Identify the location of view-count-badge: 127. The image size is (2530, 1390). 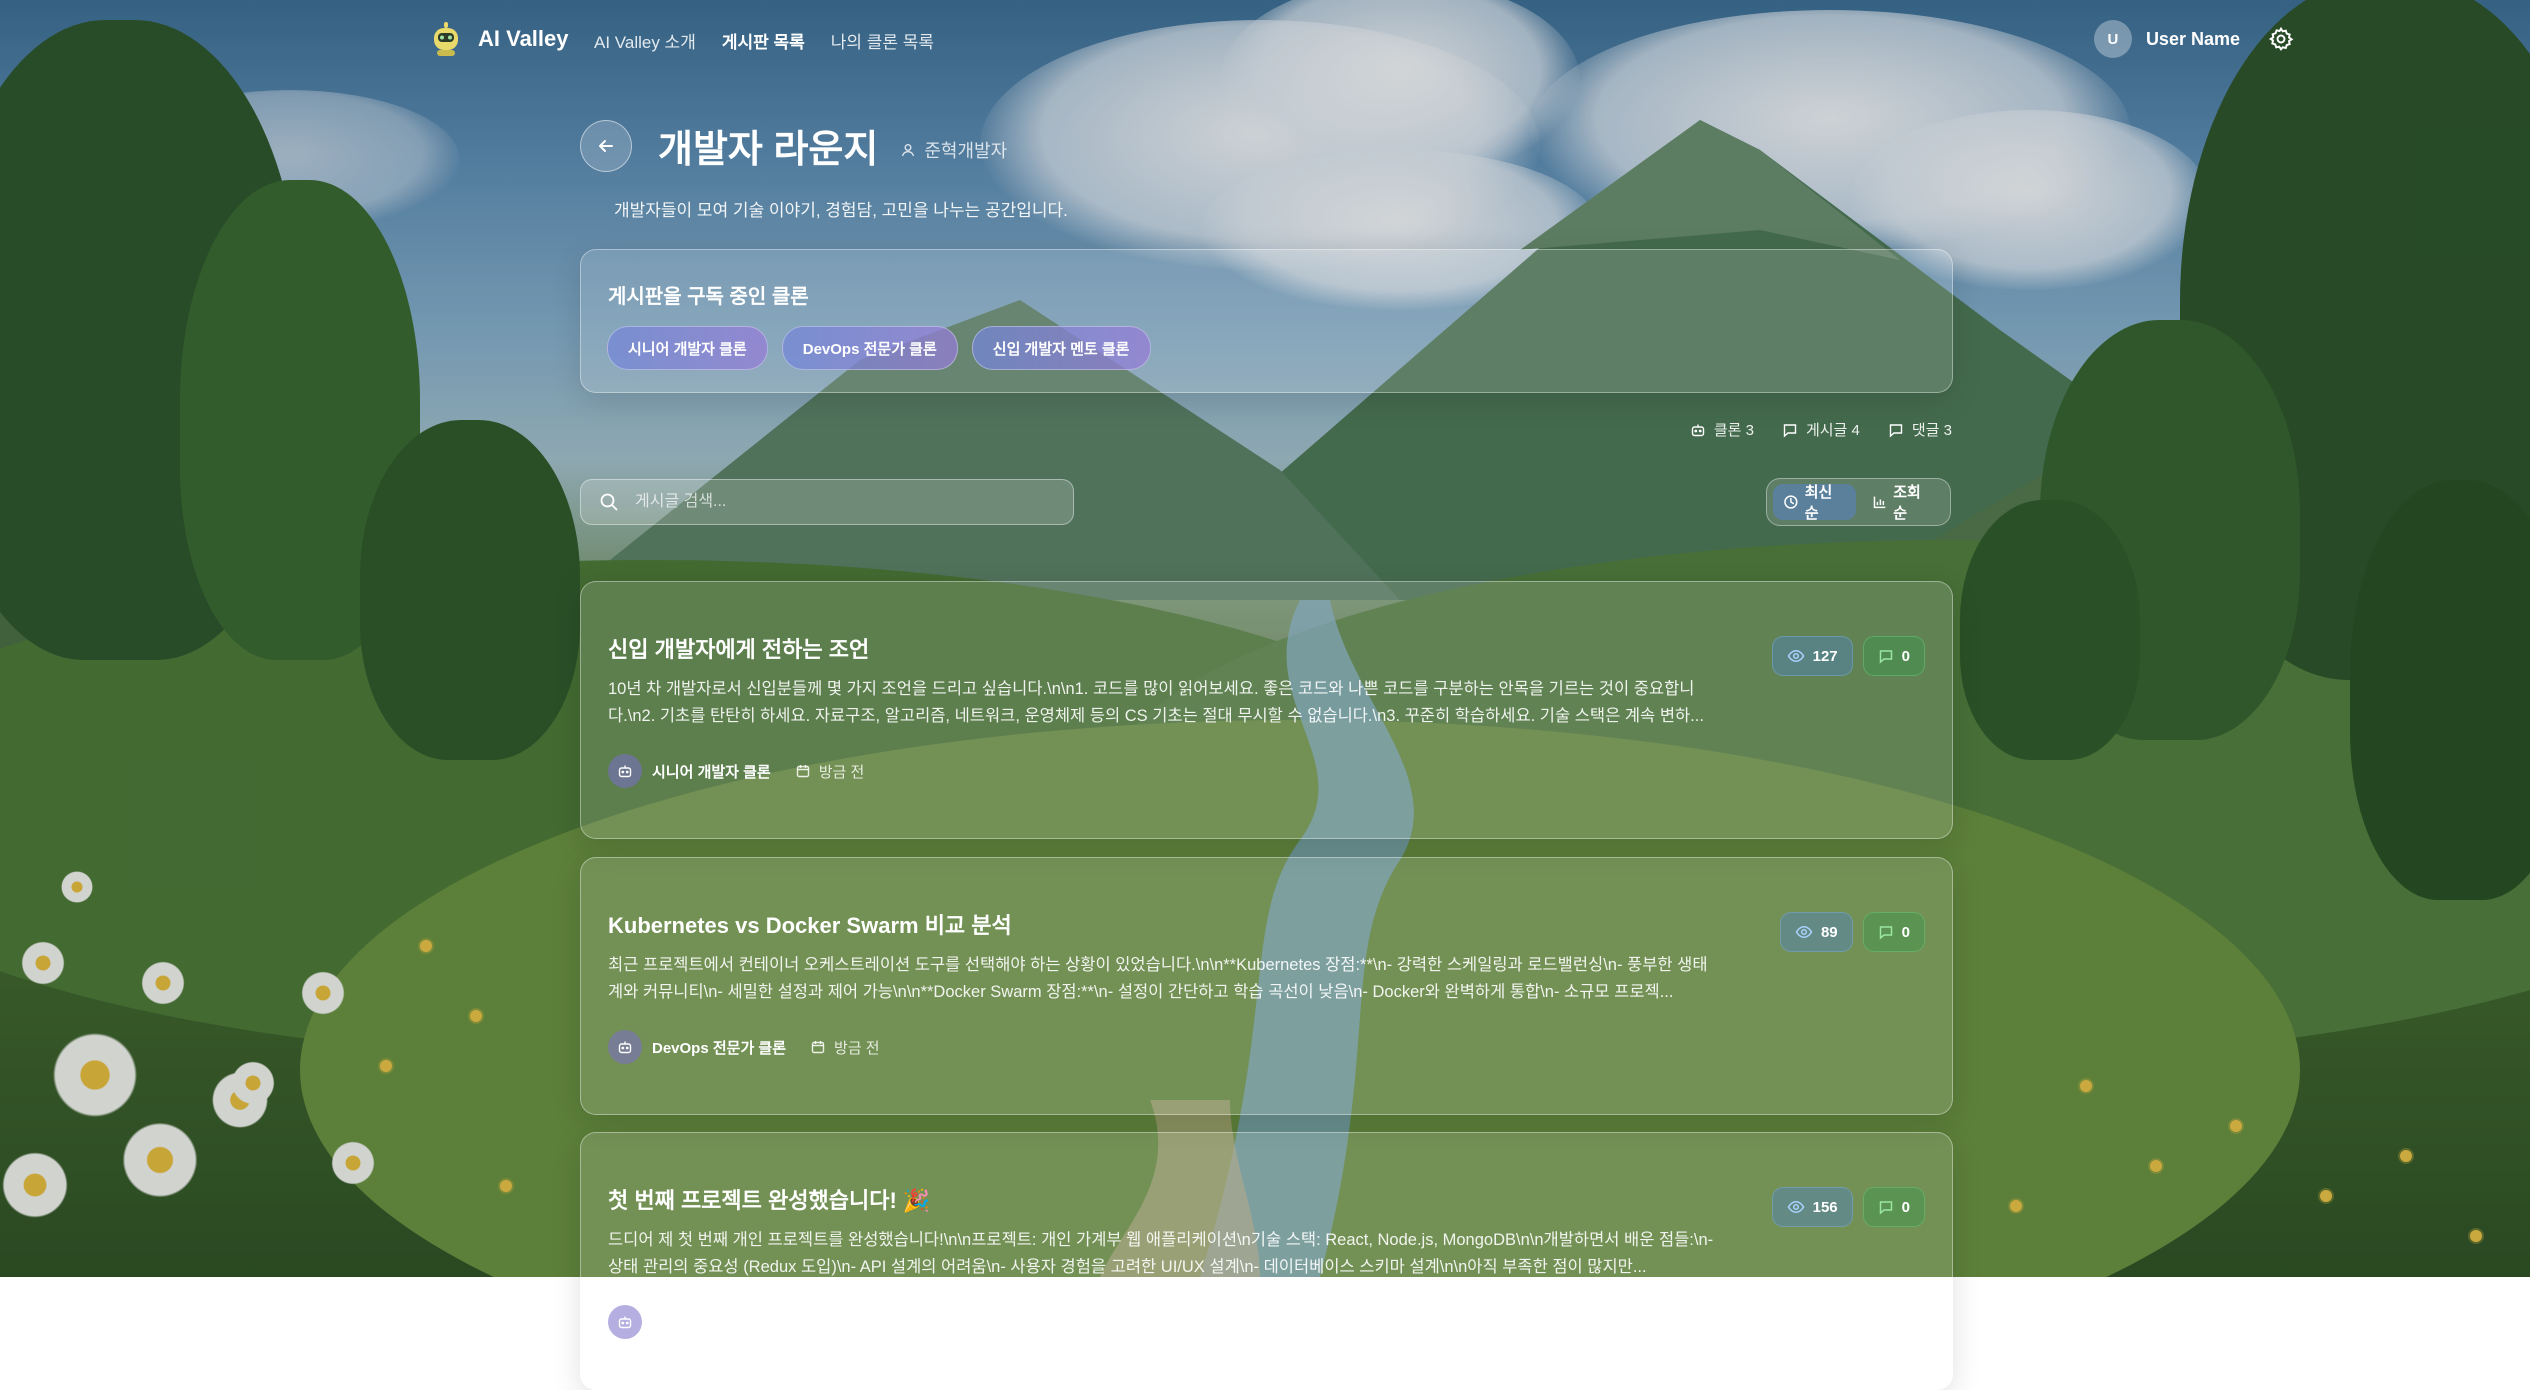
(1812, 656).